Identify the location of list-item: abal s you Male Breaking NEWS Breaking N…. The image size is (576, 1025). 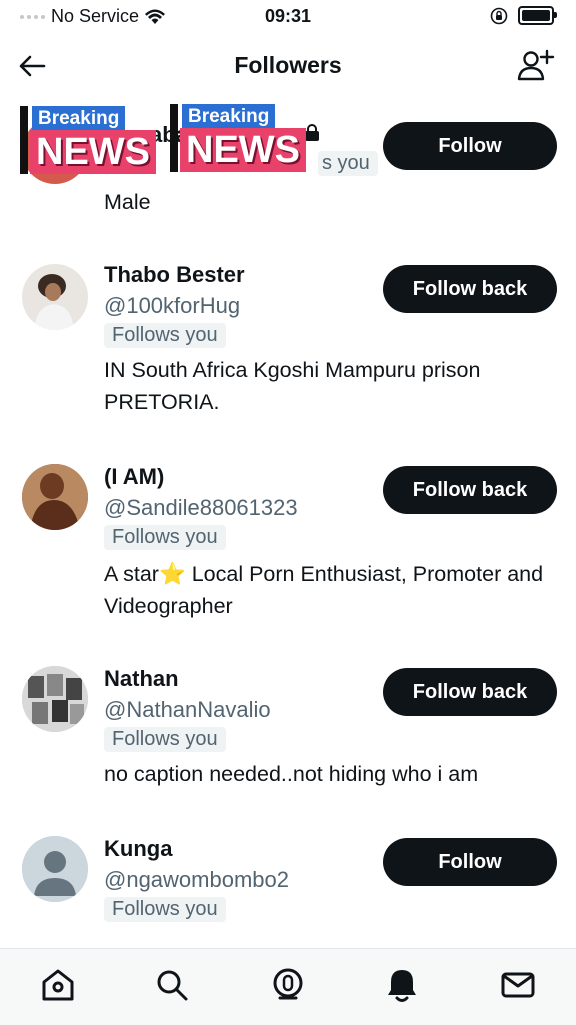
(288, 163).